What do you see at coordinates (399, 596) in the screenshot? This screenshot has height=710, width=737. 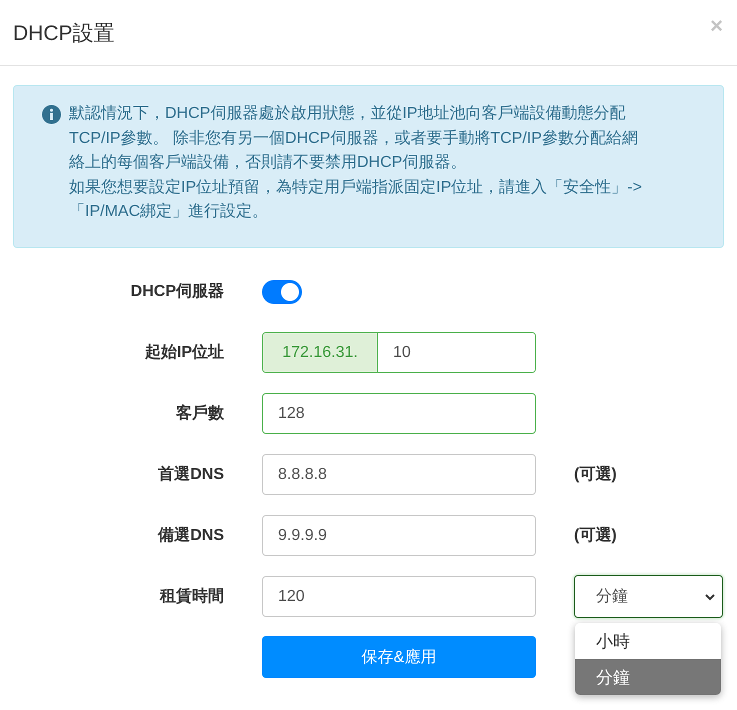 I see `input-field: 120` at bounding box center [399, 596].